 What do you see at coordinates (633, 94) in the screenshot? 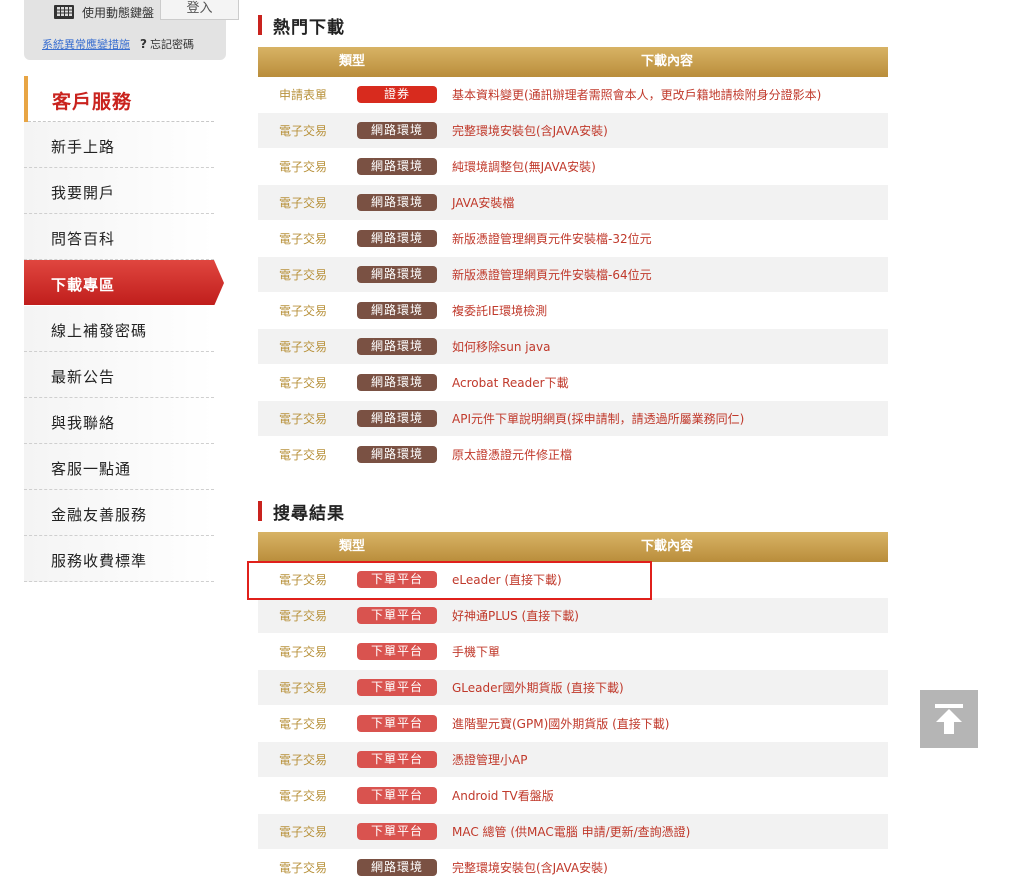
I see `row-download-link: 基本資料變更(通訊辦理者需照會本人，更改戶籍地請檢附身分證影本)` at bounding box center [633, 94].